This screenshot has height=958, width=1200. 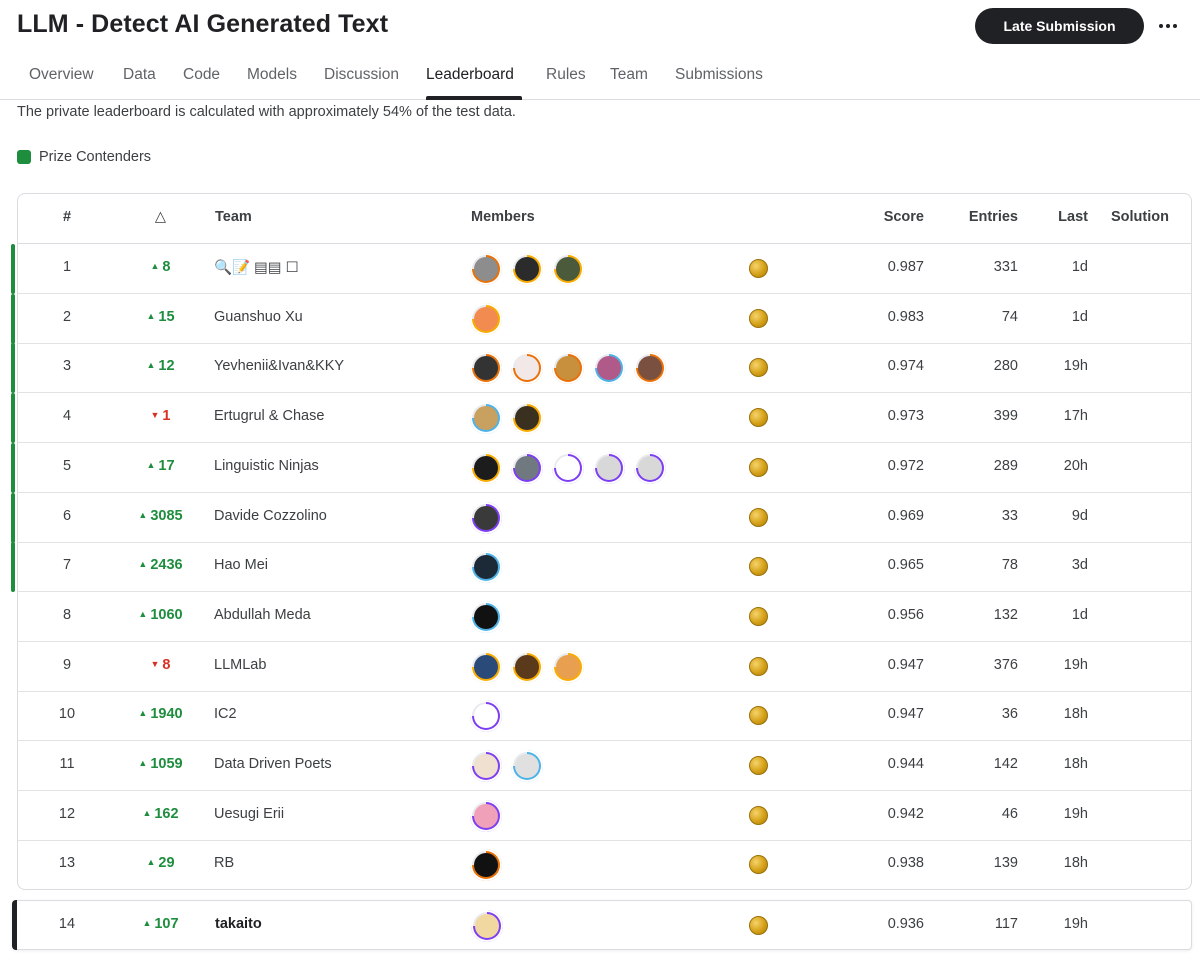 I want to click on team-name: Ertugrul & Chase, so click(x=269, y=416).